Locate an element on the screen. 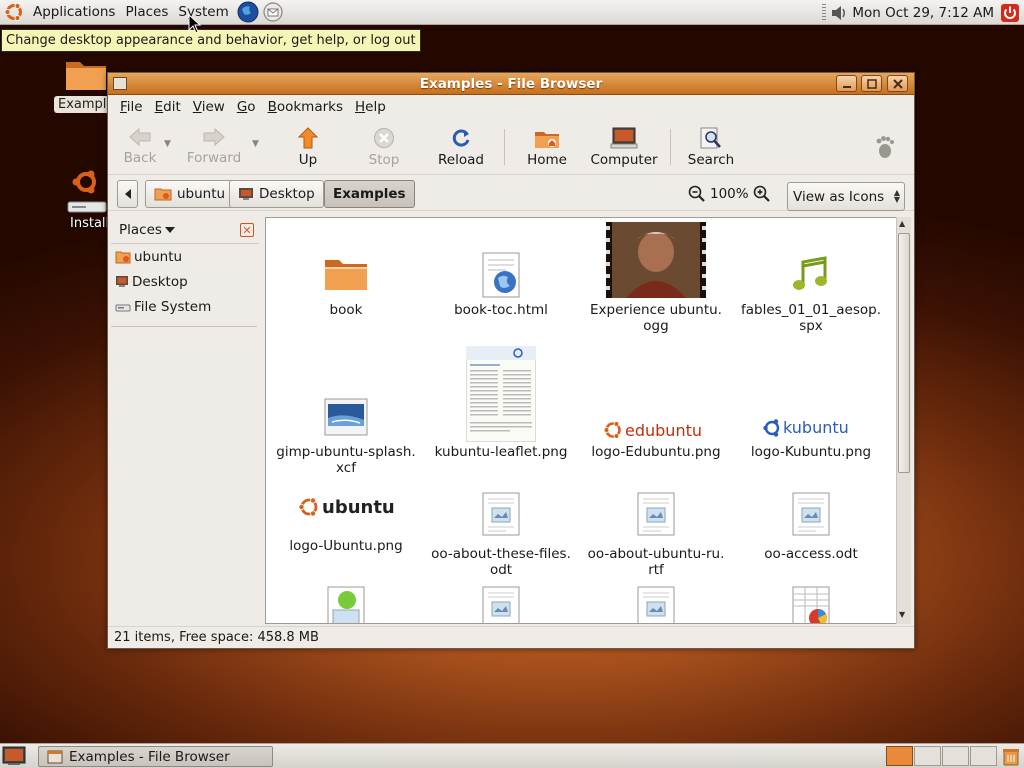  menu-file: File is located at coordinates (131, 107).